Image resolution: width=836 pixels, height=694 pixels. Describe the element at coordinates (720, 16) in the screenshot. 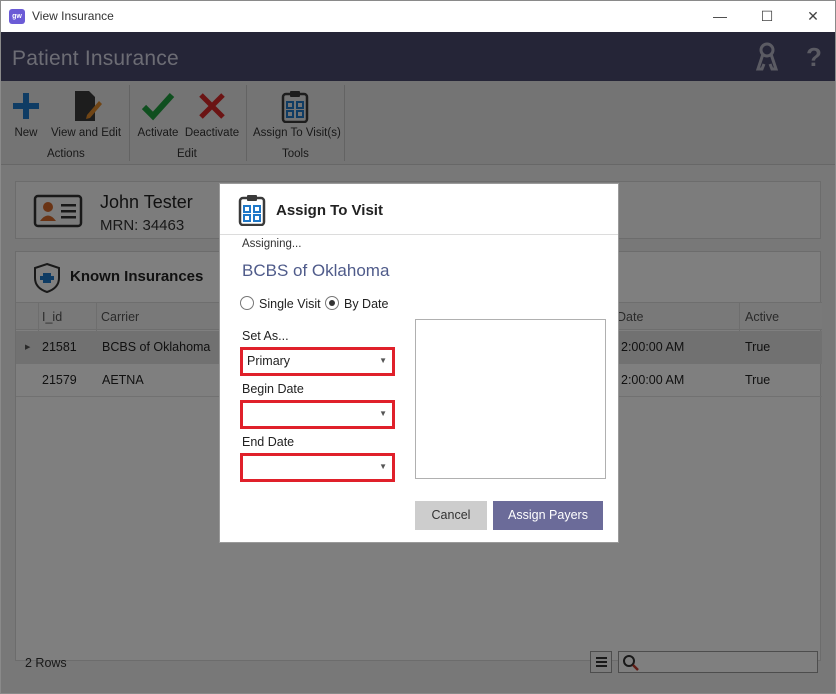

I see `minimize-button: —` at that location.